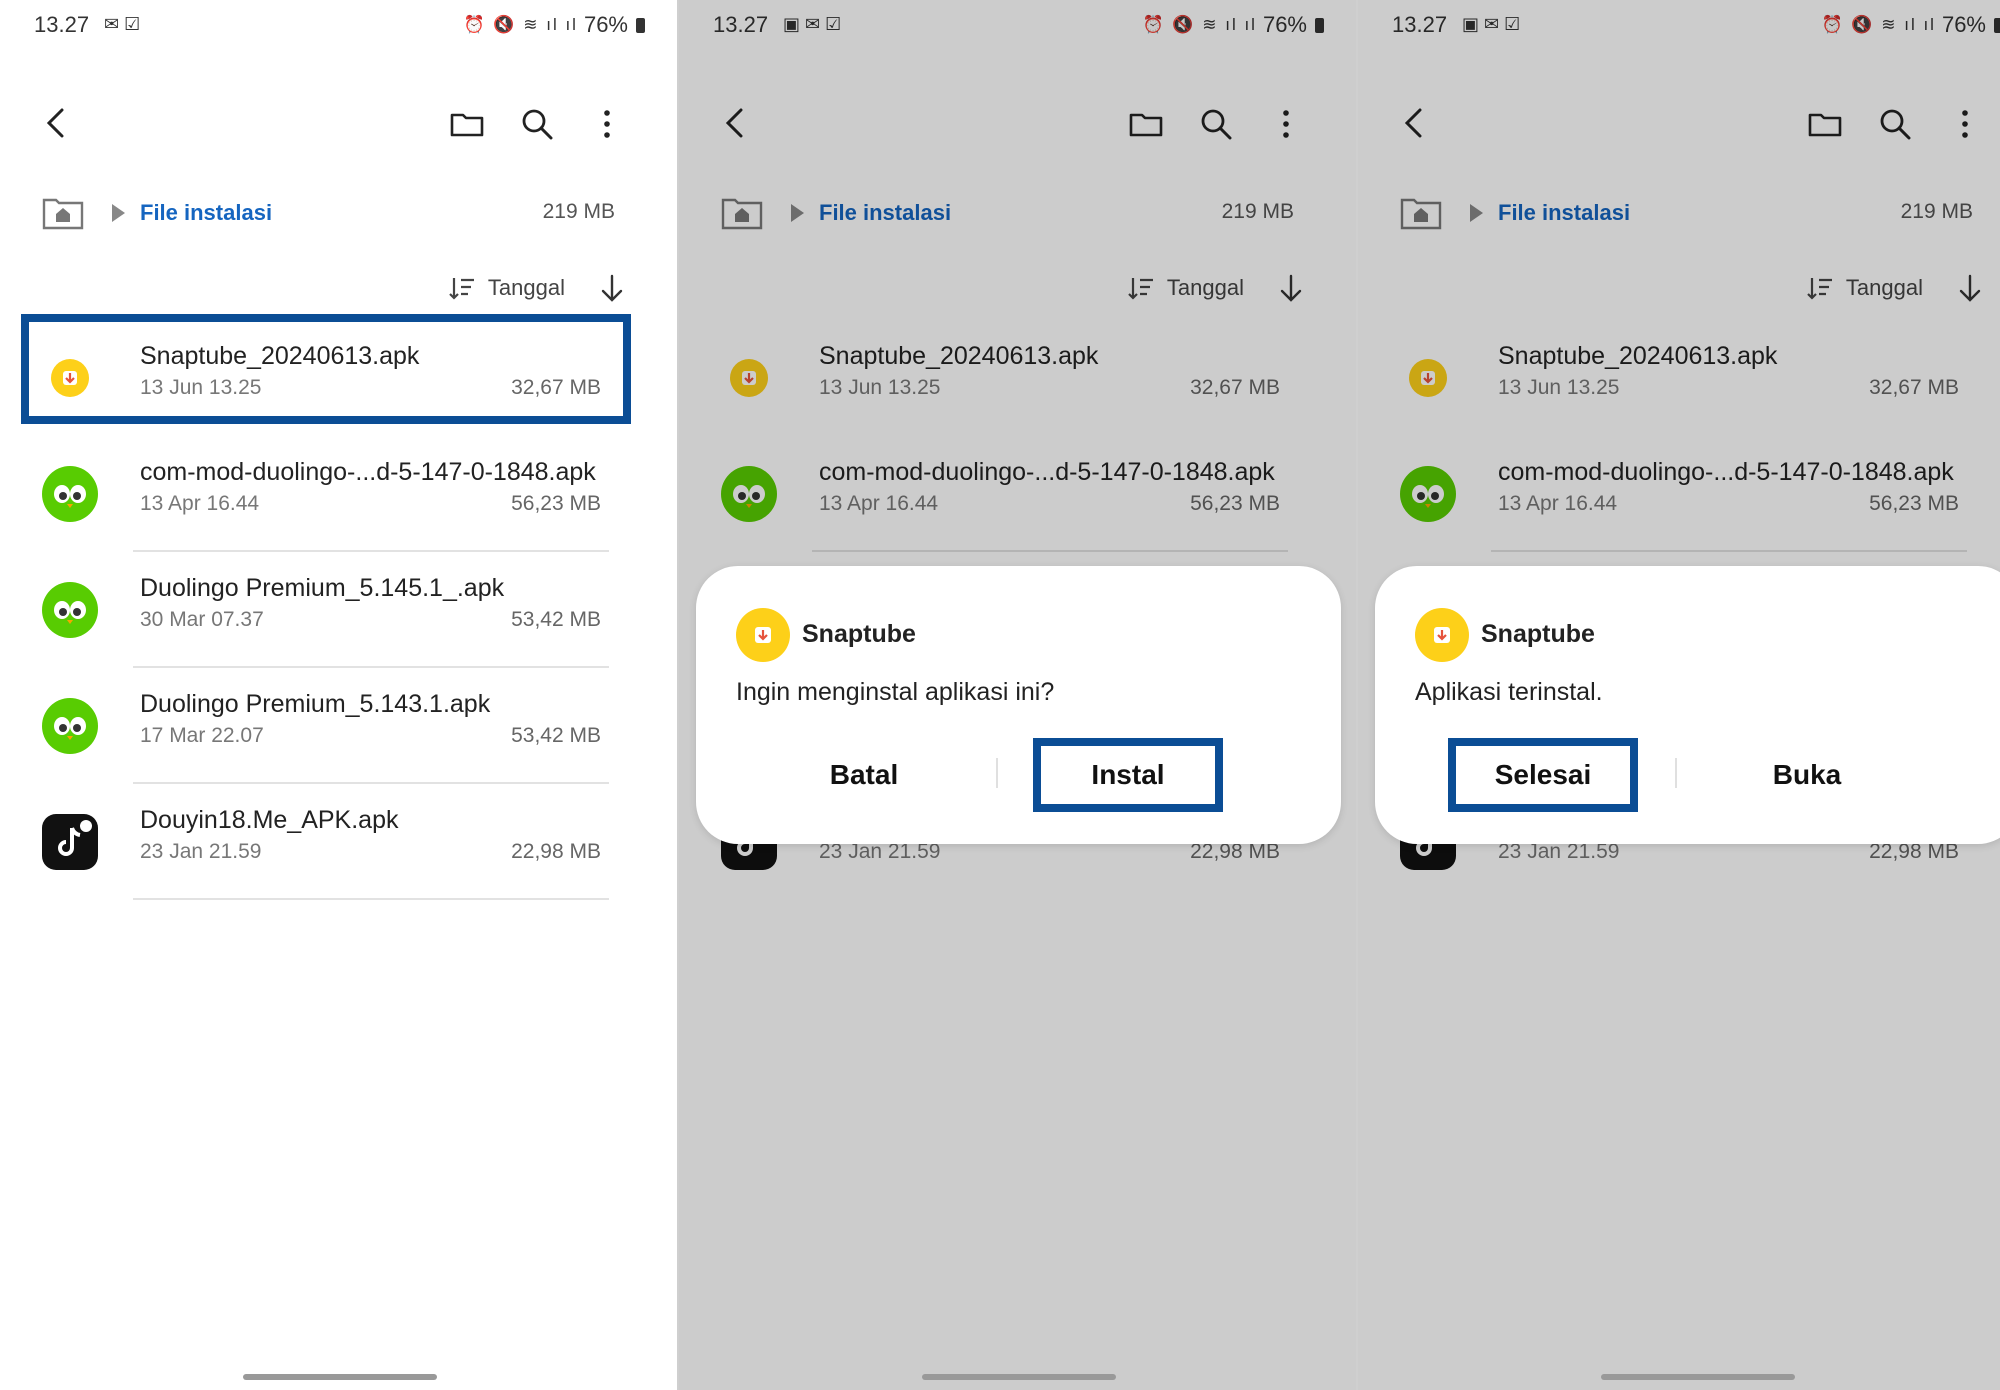  What do you see at coordinates (556, 735) in the screenshot?
I see `file-size: 53,42 MB` at bounding box center [556, 735].